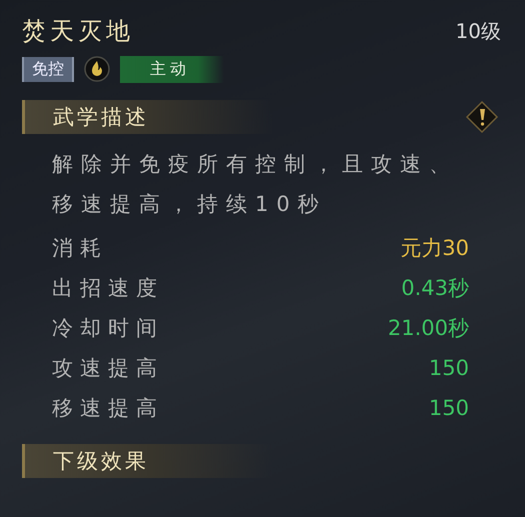  Describe the element at coordinates (108, 288) in the screenshot. I see `stat-label: 出招速度` at that location.